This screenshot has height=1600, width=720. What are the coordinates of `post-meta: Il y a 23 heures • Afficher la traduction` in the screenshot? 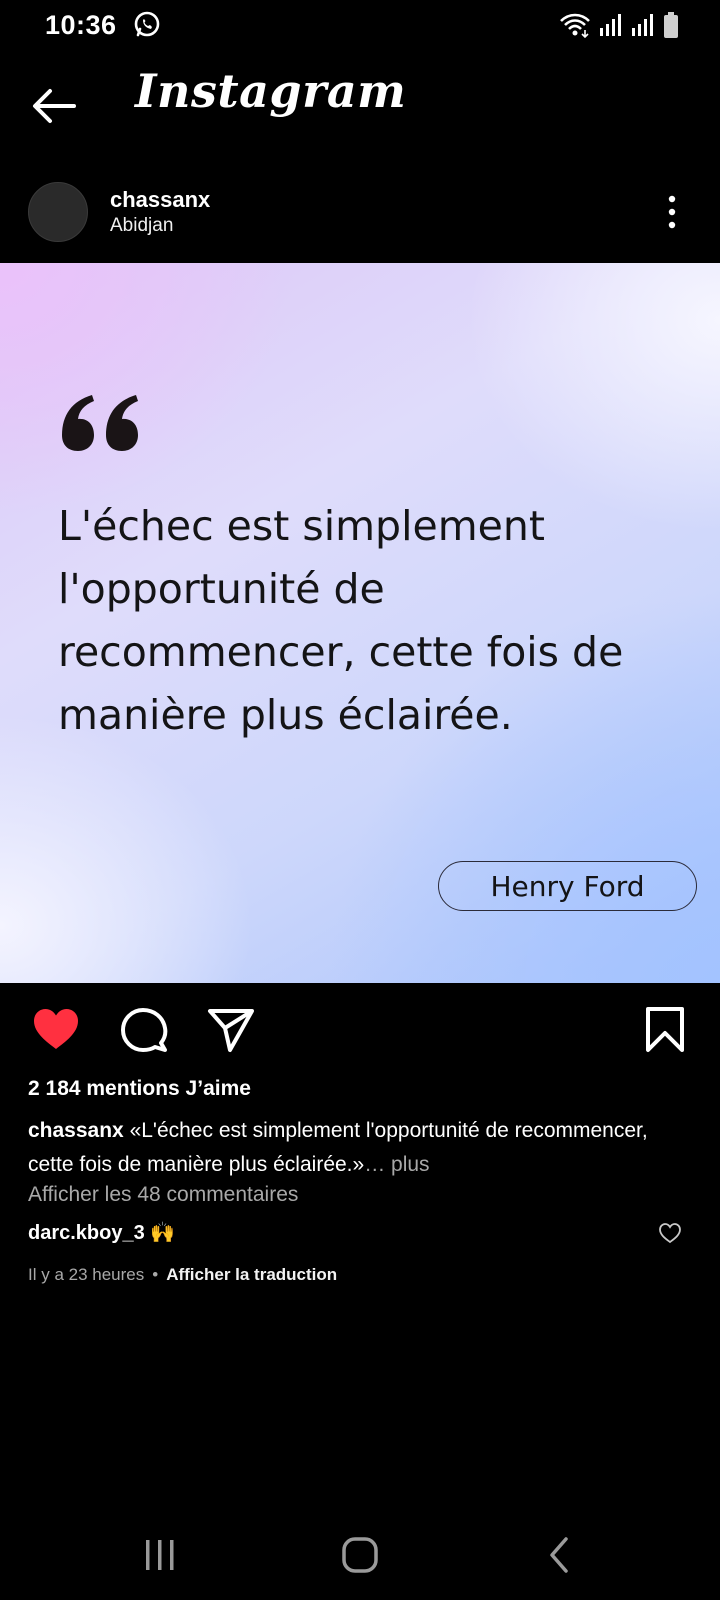 It's located at (182, 1275).